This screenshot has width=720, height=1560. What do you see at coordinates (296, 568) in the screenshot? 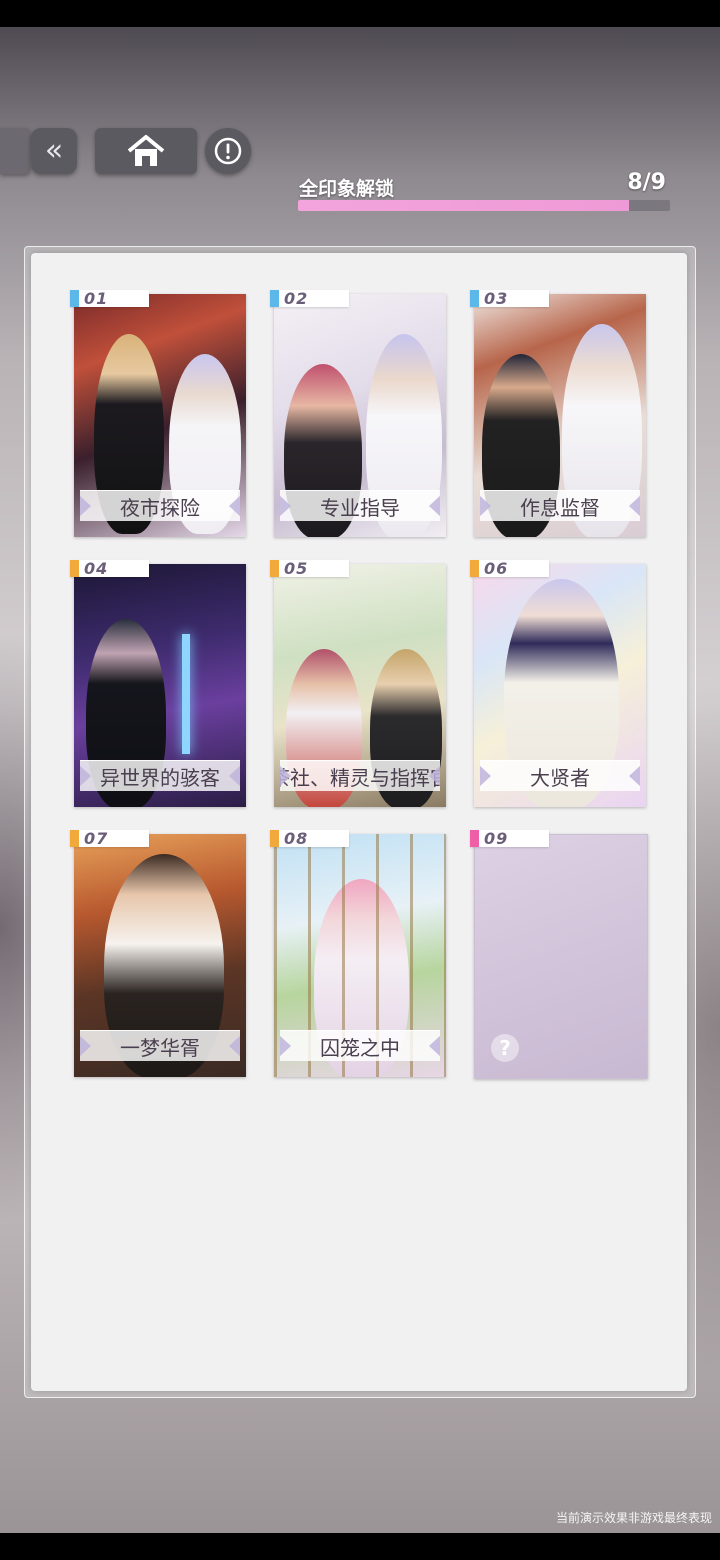
I see `card-number: 05` at bounding box center [296, 568].